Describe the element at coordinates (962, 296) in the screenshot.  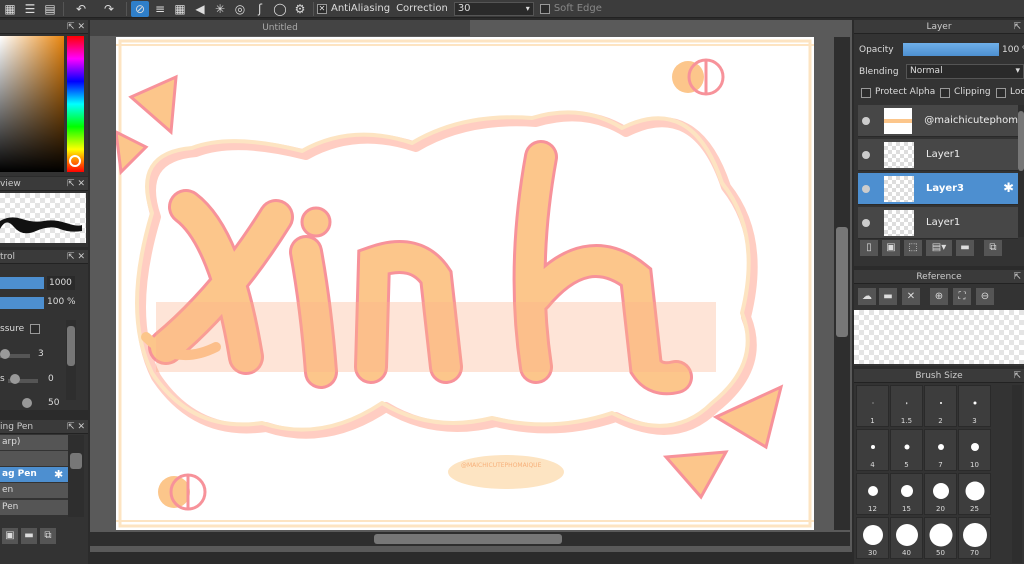
I see `fit-icon: ⛶` at that location.